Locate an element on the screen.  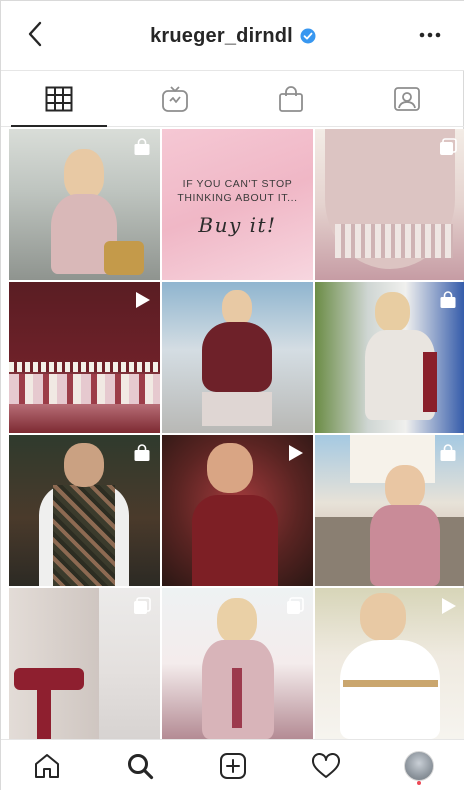
notification-dot is located at coordinates (418, 783).